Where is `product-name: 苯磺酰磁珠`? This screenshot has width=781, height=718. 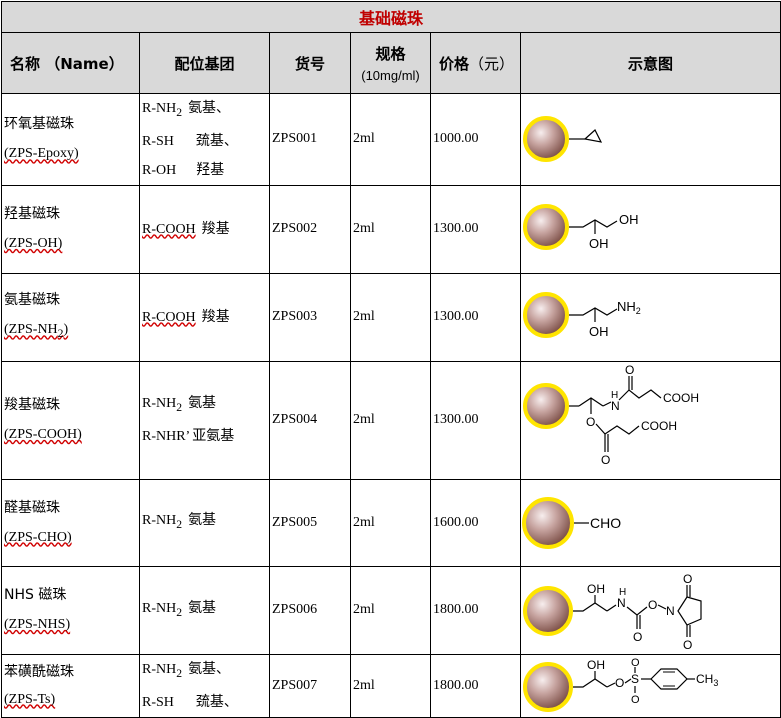
product-name: 苯磺酰磁珠 is located at coordinates (39, 671).